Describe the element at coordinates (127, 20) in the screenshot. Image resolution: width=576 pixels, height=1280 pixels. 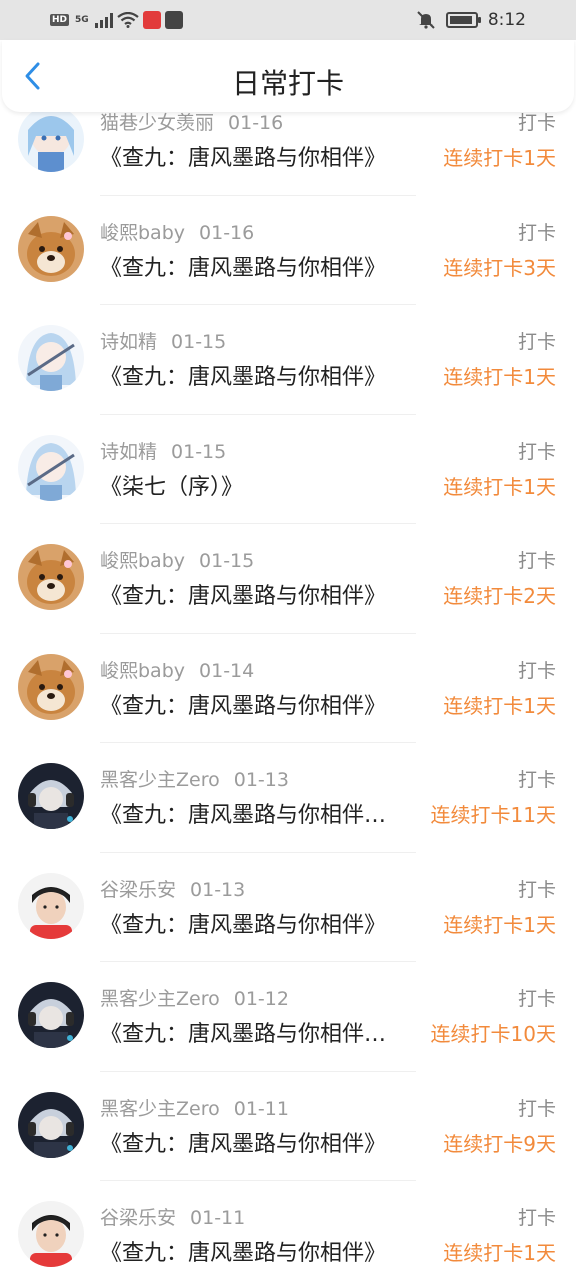
I see `wifi-icon` at that location.